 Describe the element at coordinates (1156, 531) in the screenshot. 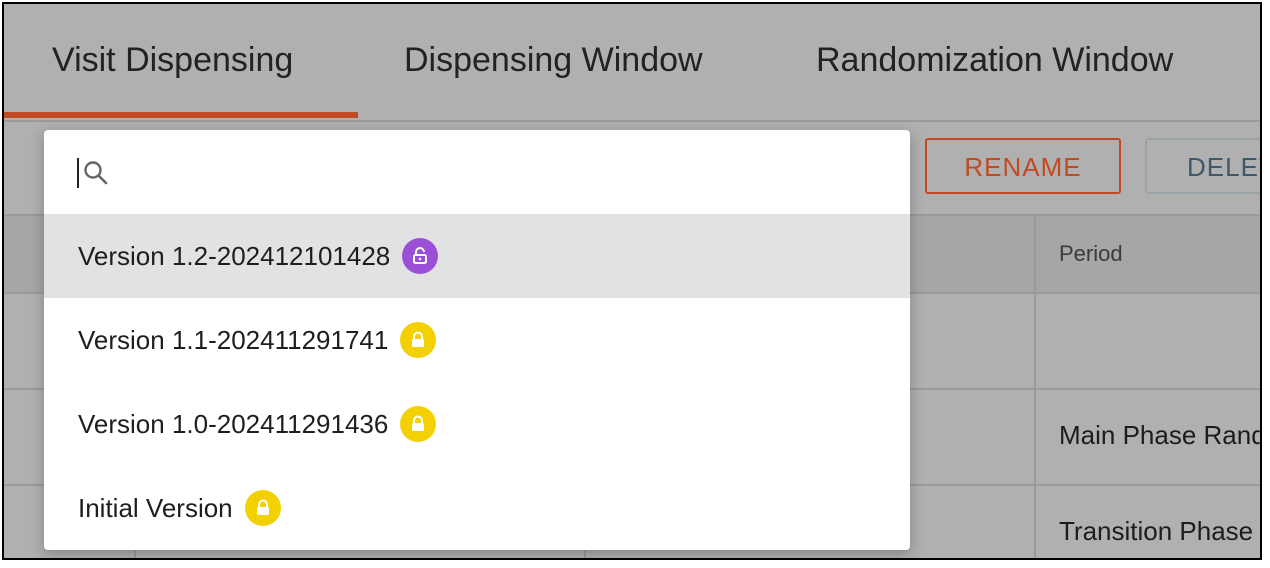

I see `table-cell-period: Transition Phase` at that location.